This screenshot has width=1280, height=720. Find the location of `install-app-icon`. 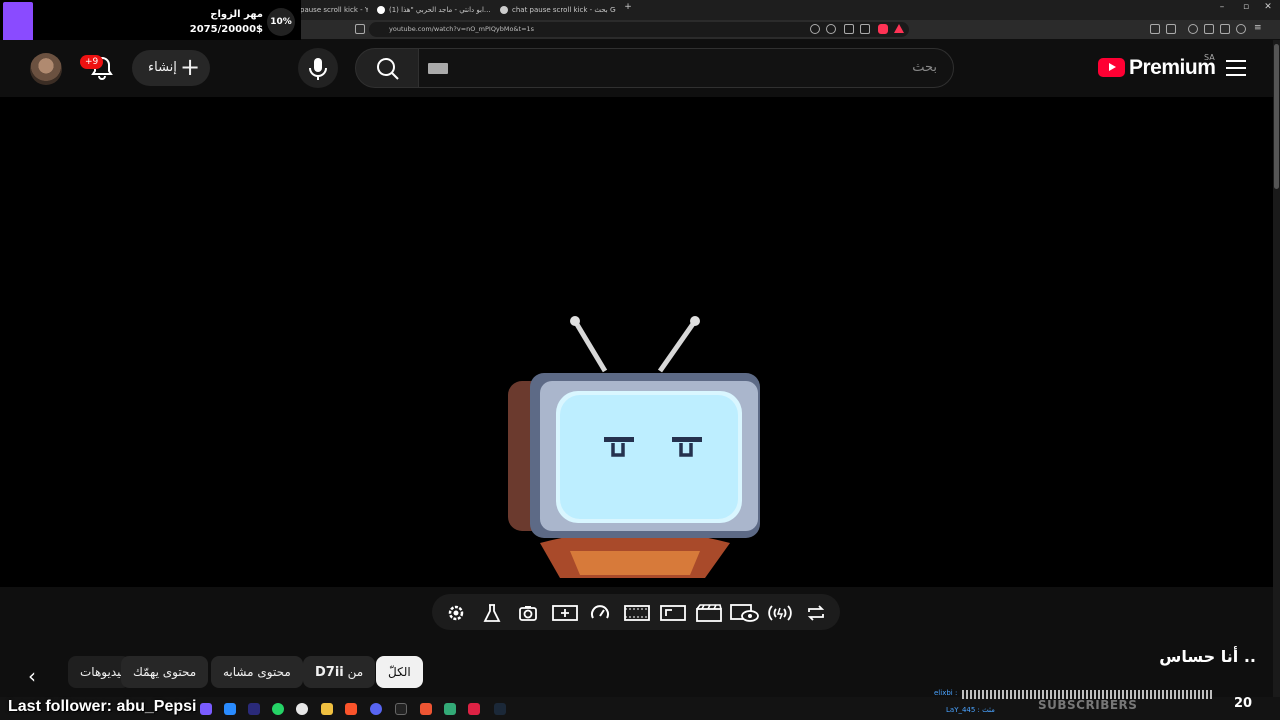

install-app-icon is located at coordinates (849, 29).